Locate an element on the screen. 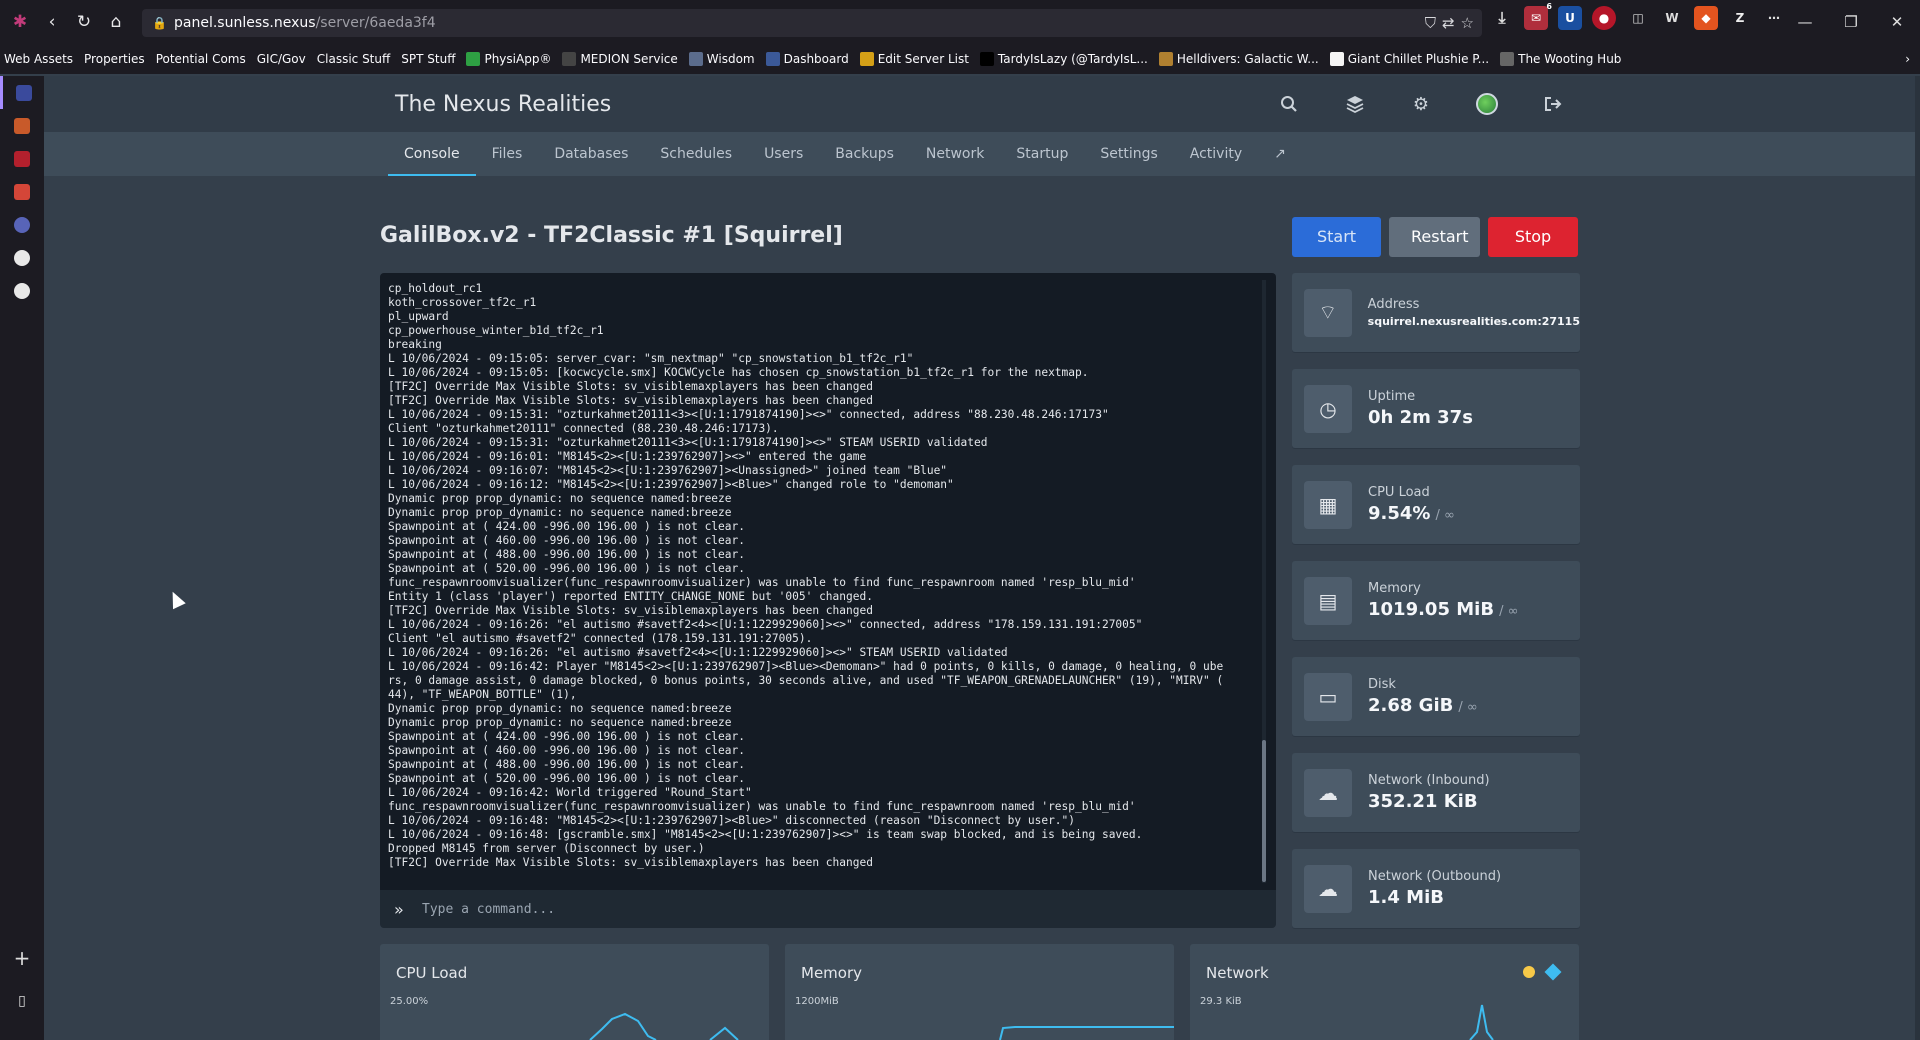 The width and height of the screenshot is (1920, 1040). sidebar-toggle-icon: ▯ is located at coordinates (22, 1000).